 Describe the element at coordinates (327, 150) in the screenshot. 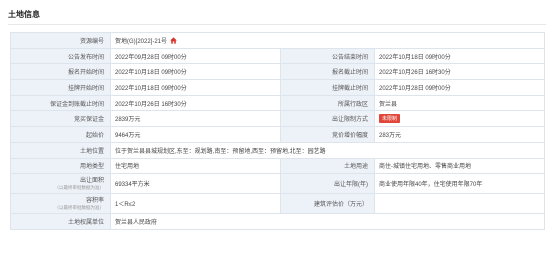

I see `location-value: 位于贺兰县县城规划区,东至：规划路,南至：预留地,西至：预留地,北至：园艺路` at that location.